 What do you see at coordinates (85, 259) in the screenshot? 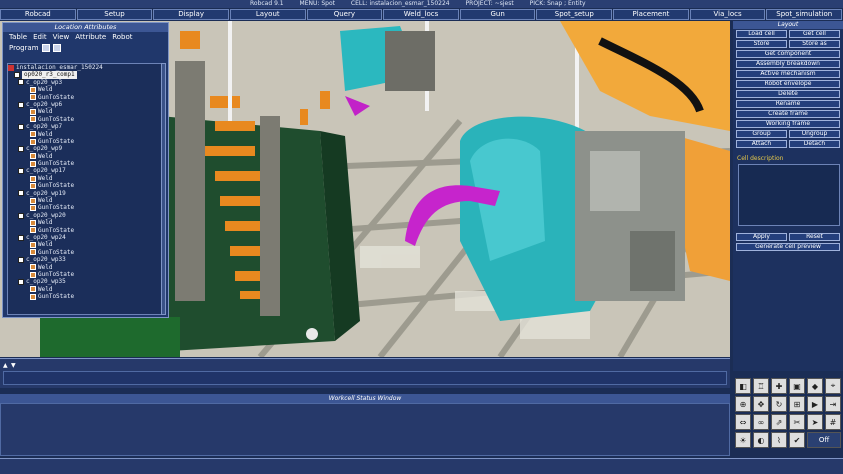
I see `tree-row: c_op20_wp33` at bounding box center [85, 259].